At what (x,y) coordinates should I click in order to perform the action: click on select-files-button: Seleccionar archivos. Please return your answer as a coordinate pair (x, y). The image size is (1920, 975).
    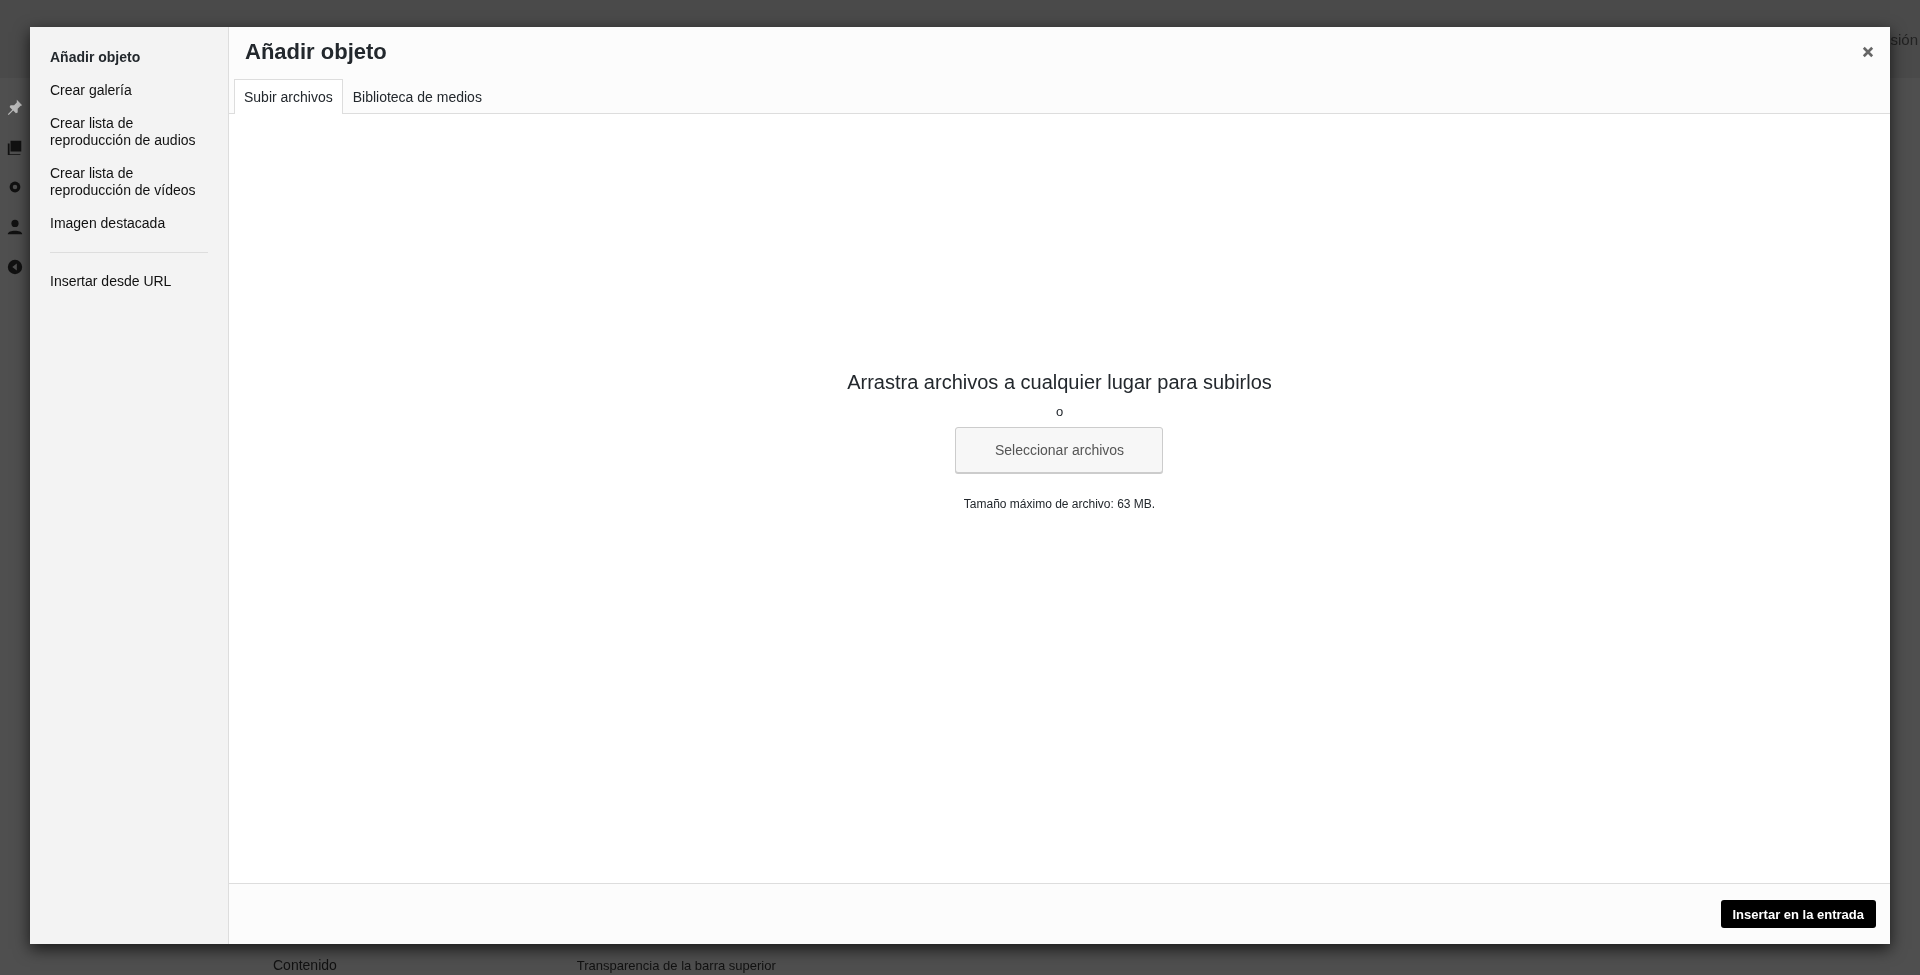
    Looking at the image, I should click on (1059, 450).